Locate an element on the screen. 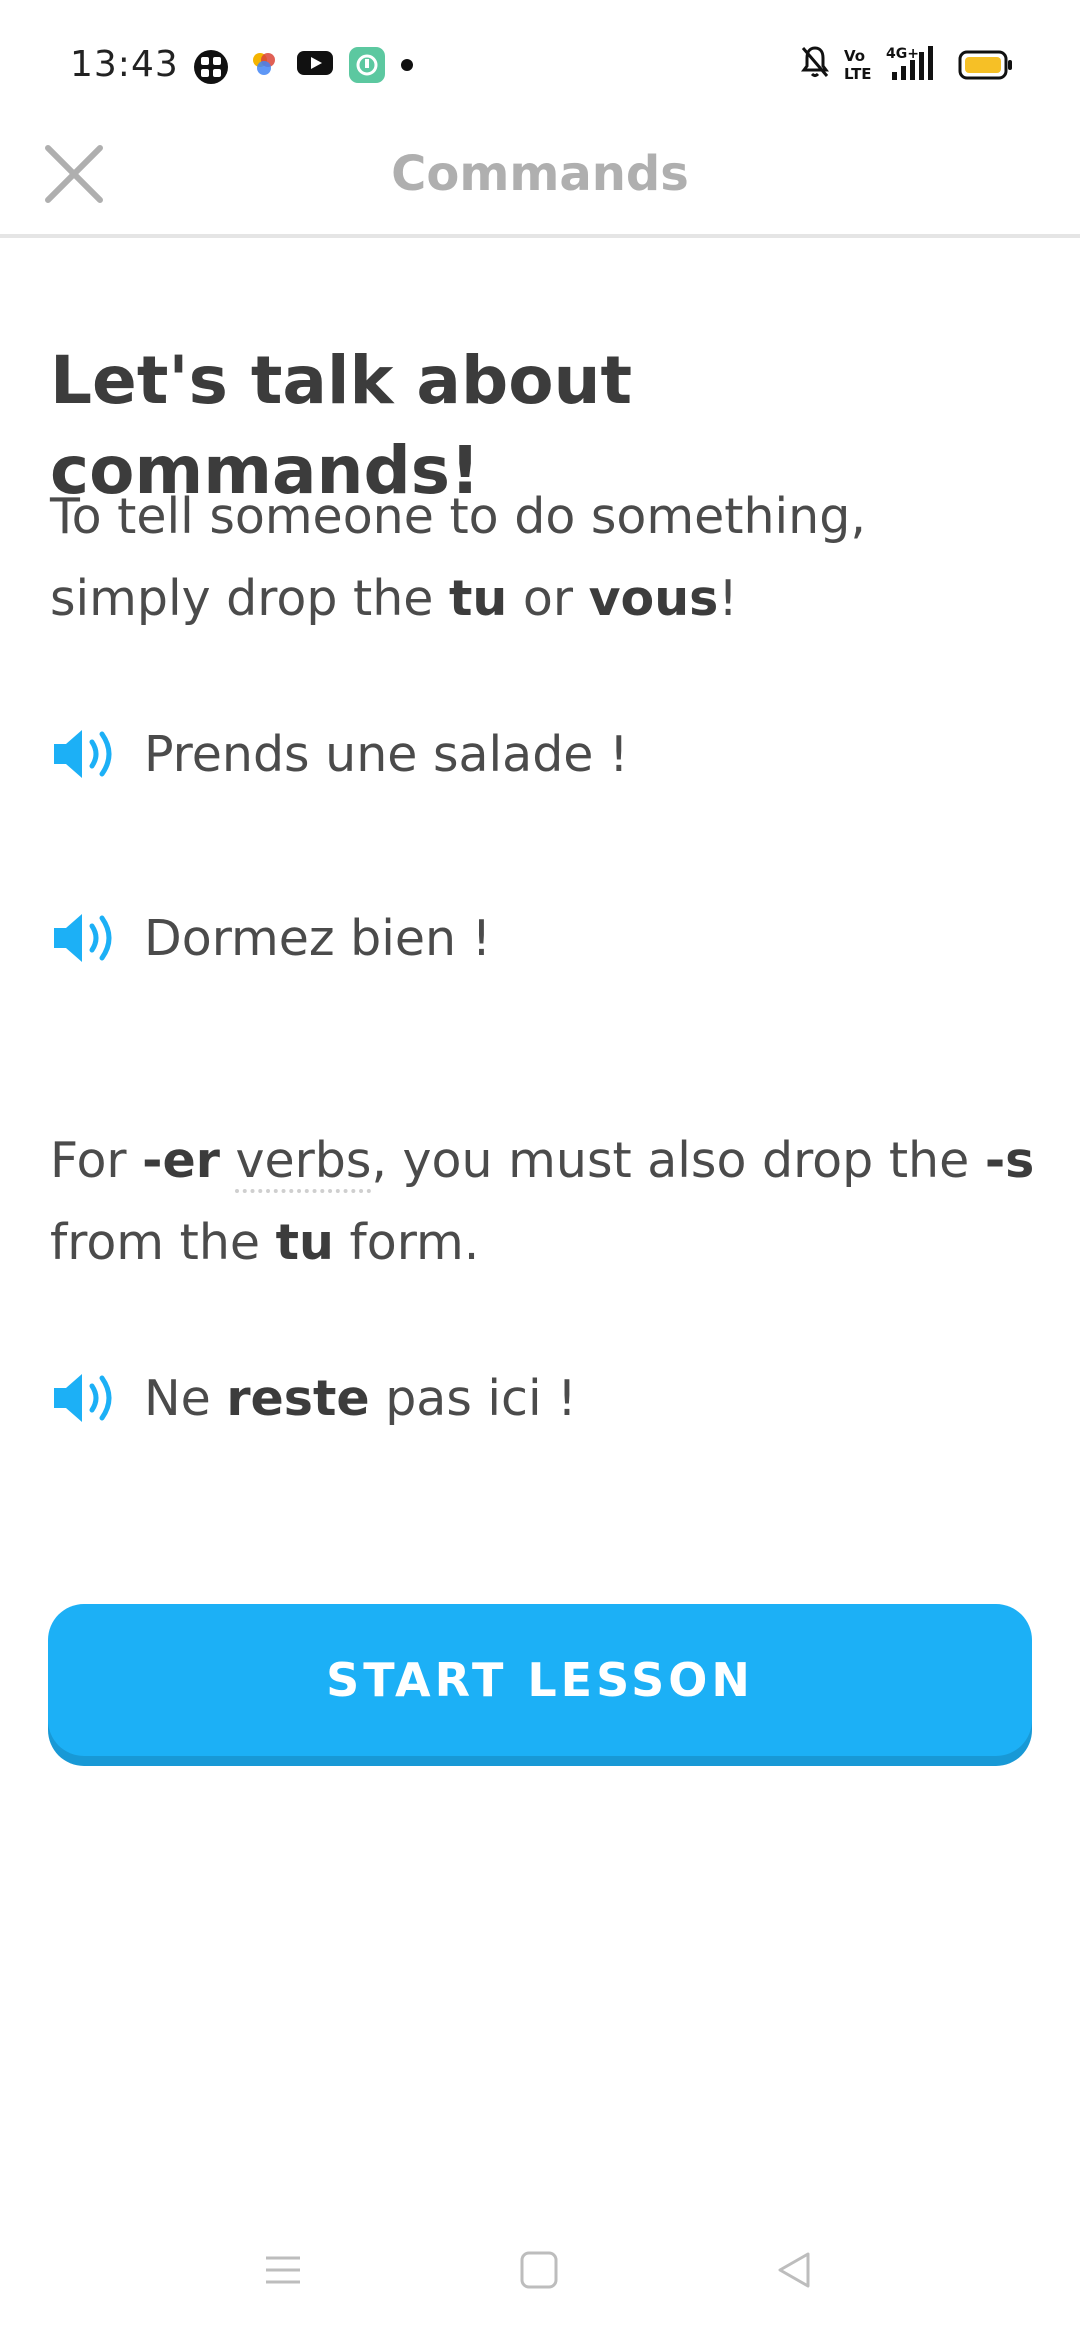 The height and width of the screenshot is (2340, 1080). example-text: Prends une salade ! is located at coordinates (386, 754).